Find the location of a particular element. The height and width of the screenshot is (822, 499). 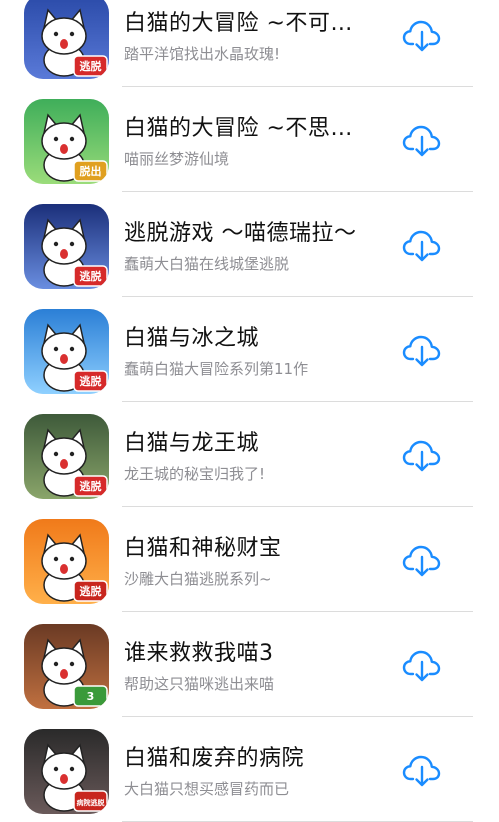

app-title: 白猫和神秘财宝 is located at coordinates (203, 548).